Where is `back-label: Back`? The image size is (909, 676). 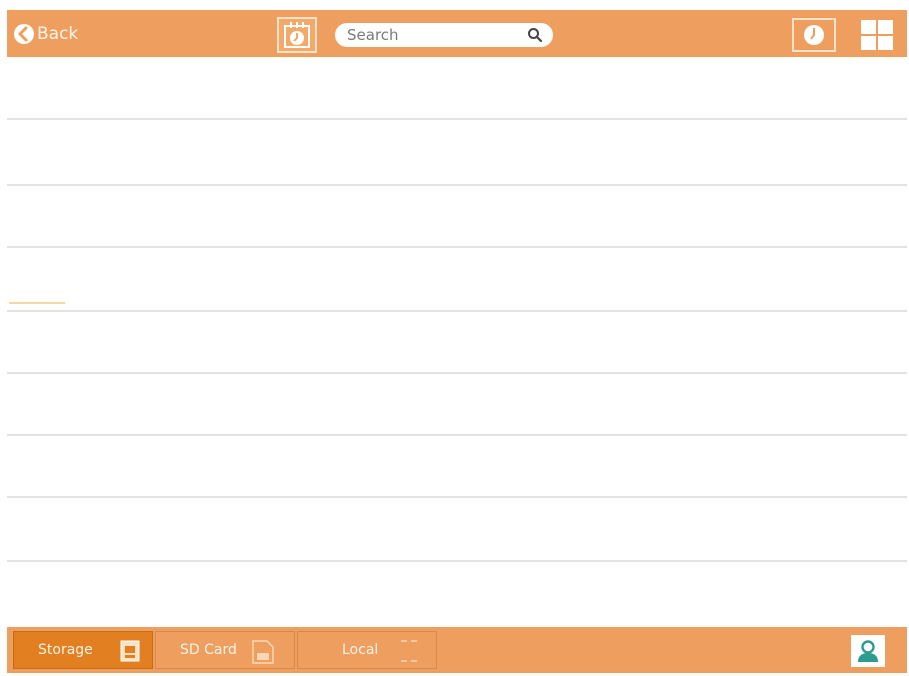
back-label: Back is located at coordinates (58, 34).